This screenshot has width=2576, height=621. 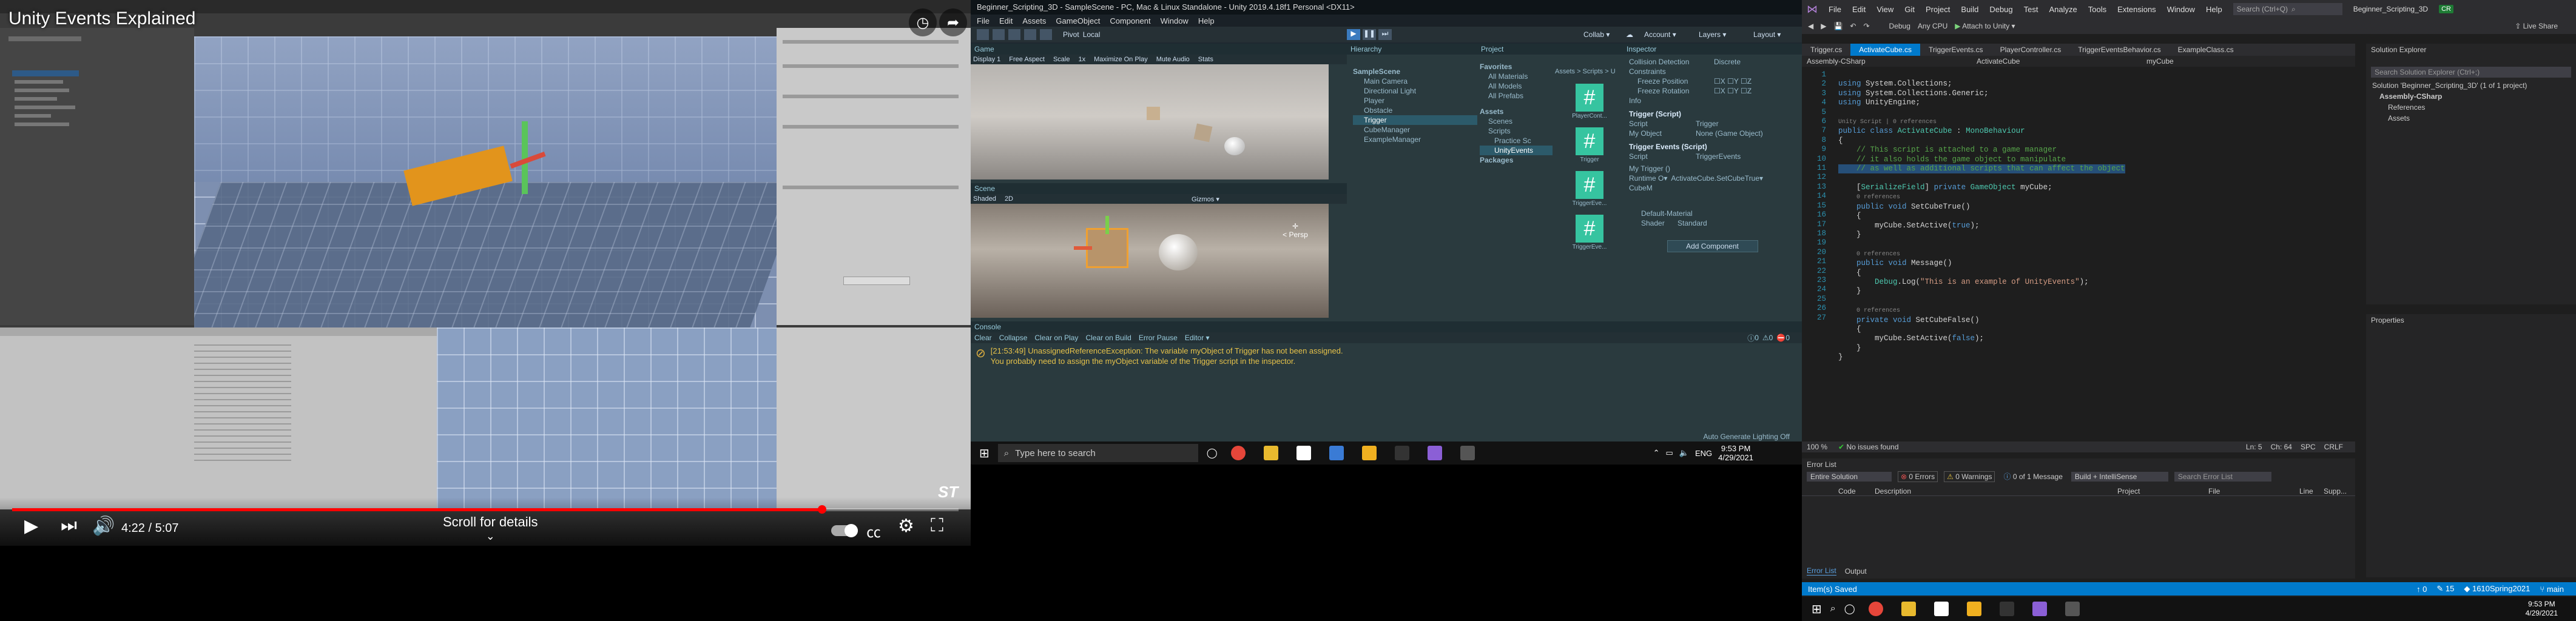 I want to click on col-code: Code, so click(x=1856, y=491).